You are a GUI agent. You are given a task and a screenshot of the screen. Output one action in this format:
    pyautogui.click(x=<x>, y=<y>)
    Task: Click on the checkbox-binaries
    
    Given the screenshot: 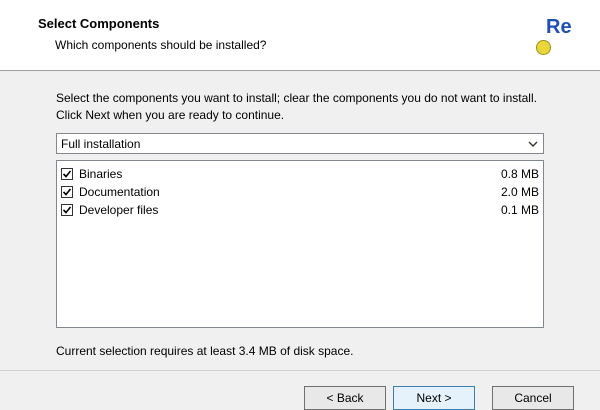 What is the action you would take?
    pyautogui.click(x=67, y=174)
    